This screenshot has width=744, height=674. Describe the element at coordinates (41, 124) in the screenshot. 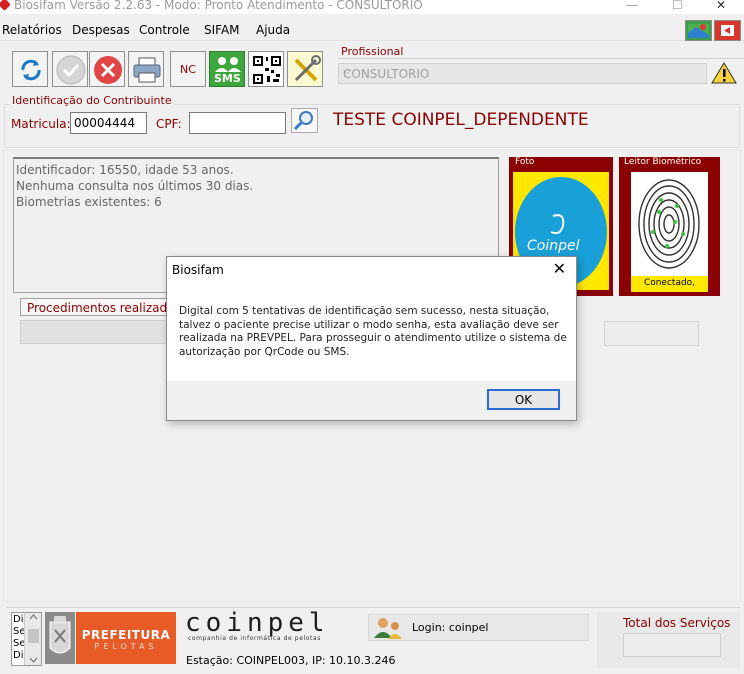

I see `matricula-label: Matricula:` at that location.